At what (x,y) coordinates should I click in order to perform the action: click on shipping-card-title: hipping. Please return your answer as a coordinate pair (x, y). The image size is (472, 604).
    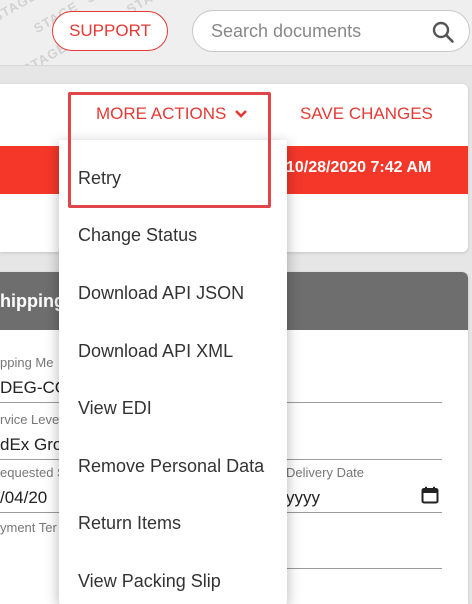
    Looking at the image, I should click on (32, 301).